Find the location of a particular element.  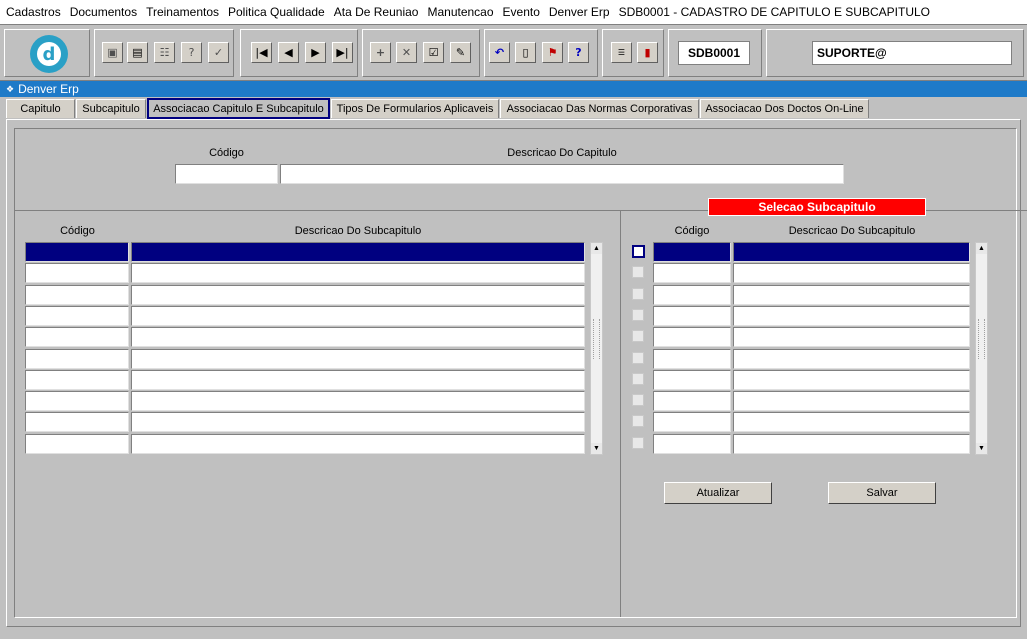

print-preview-icon: ▤ is located at coordinates (137, 52).